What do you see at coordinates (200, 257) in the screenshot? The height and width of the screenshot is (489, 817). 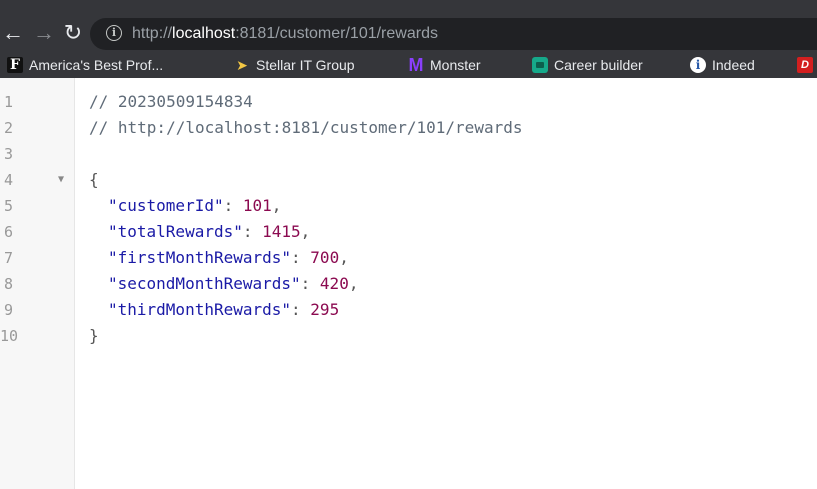 I see `json-key: "firstMonthRewards"` at bounding box center [200, 257].